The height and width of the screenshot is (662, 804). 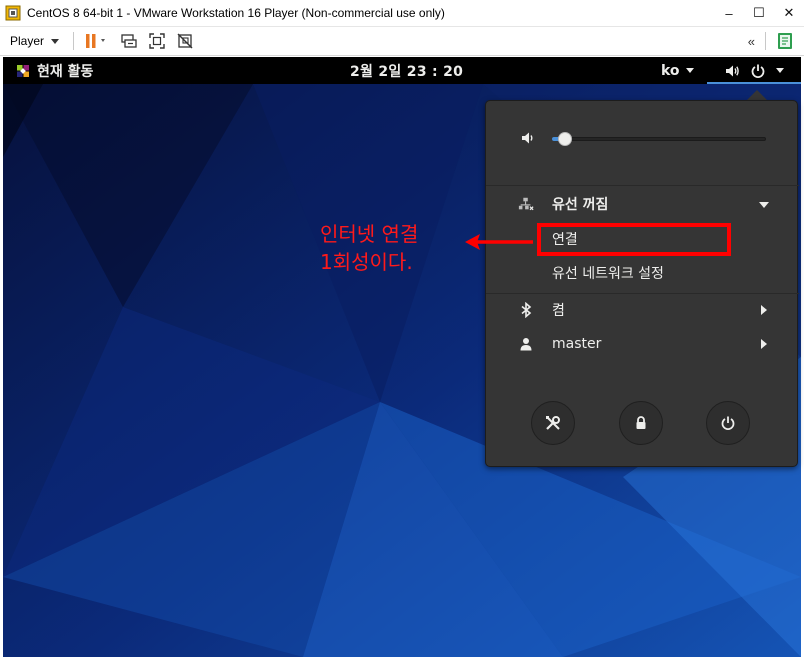 I want to click on vmware-toolbar: Player «, so click(x=402, y=41).